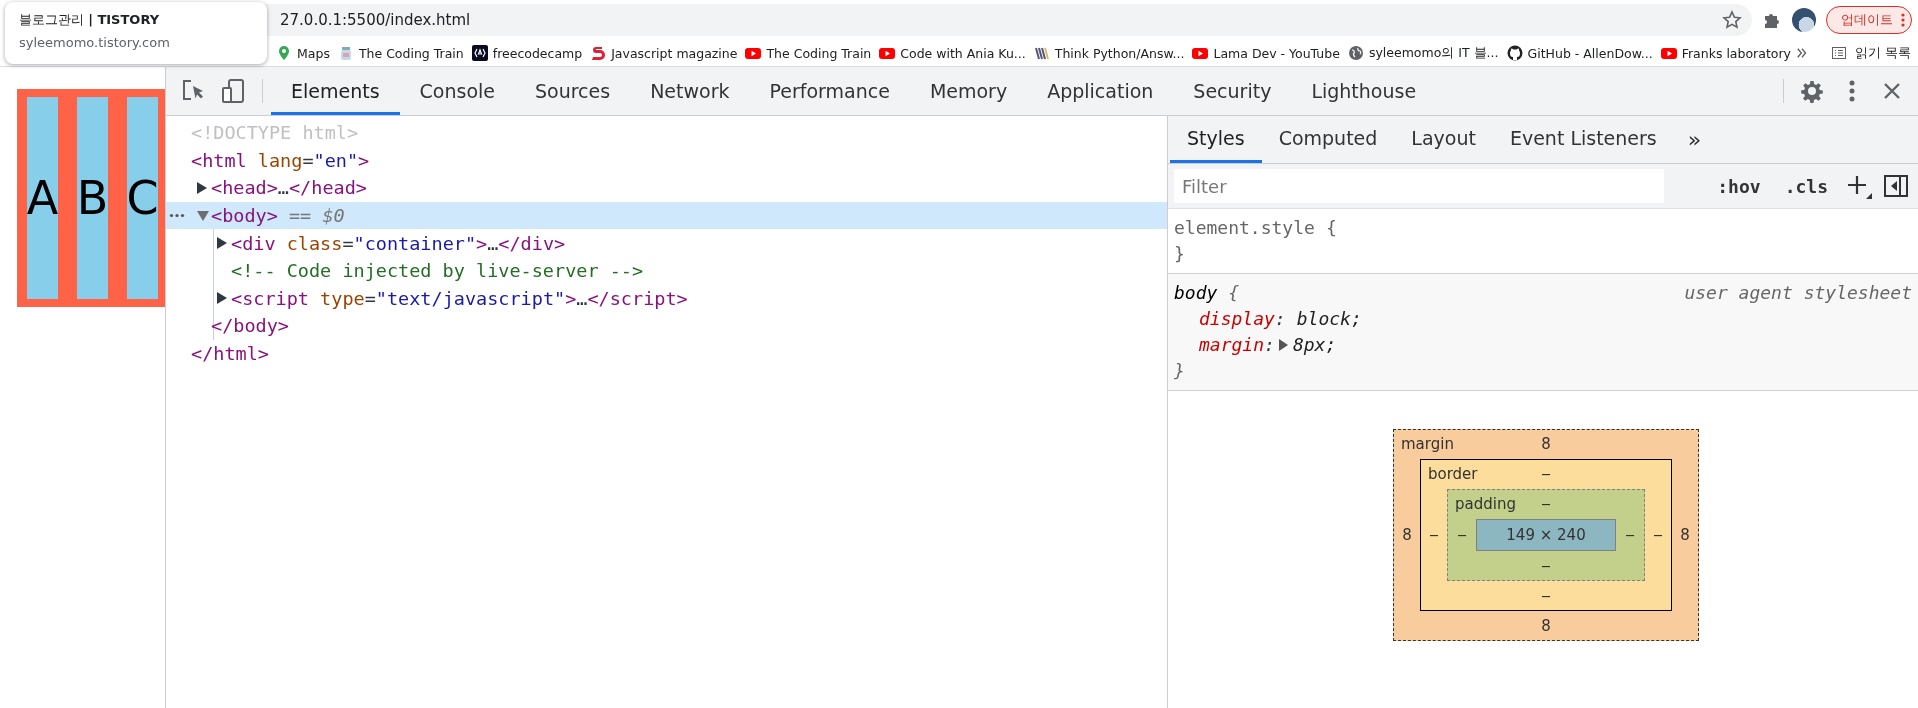 The width and height of the screenshot is (1918, 708). What do you see at coordinates (303, 53) in the screenshot?
I see `bookmark: Maps` at bounding box center [303, 53].